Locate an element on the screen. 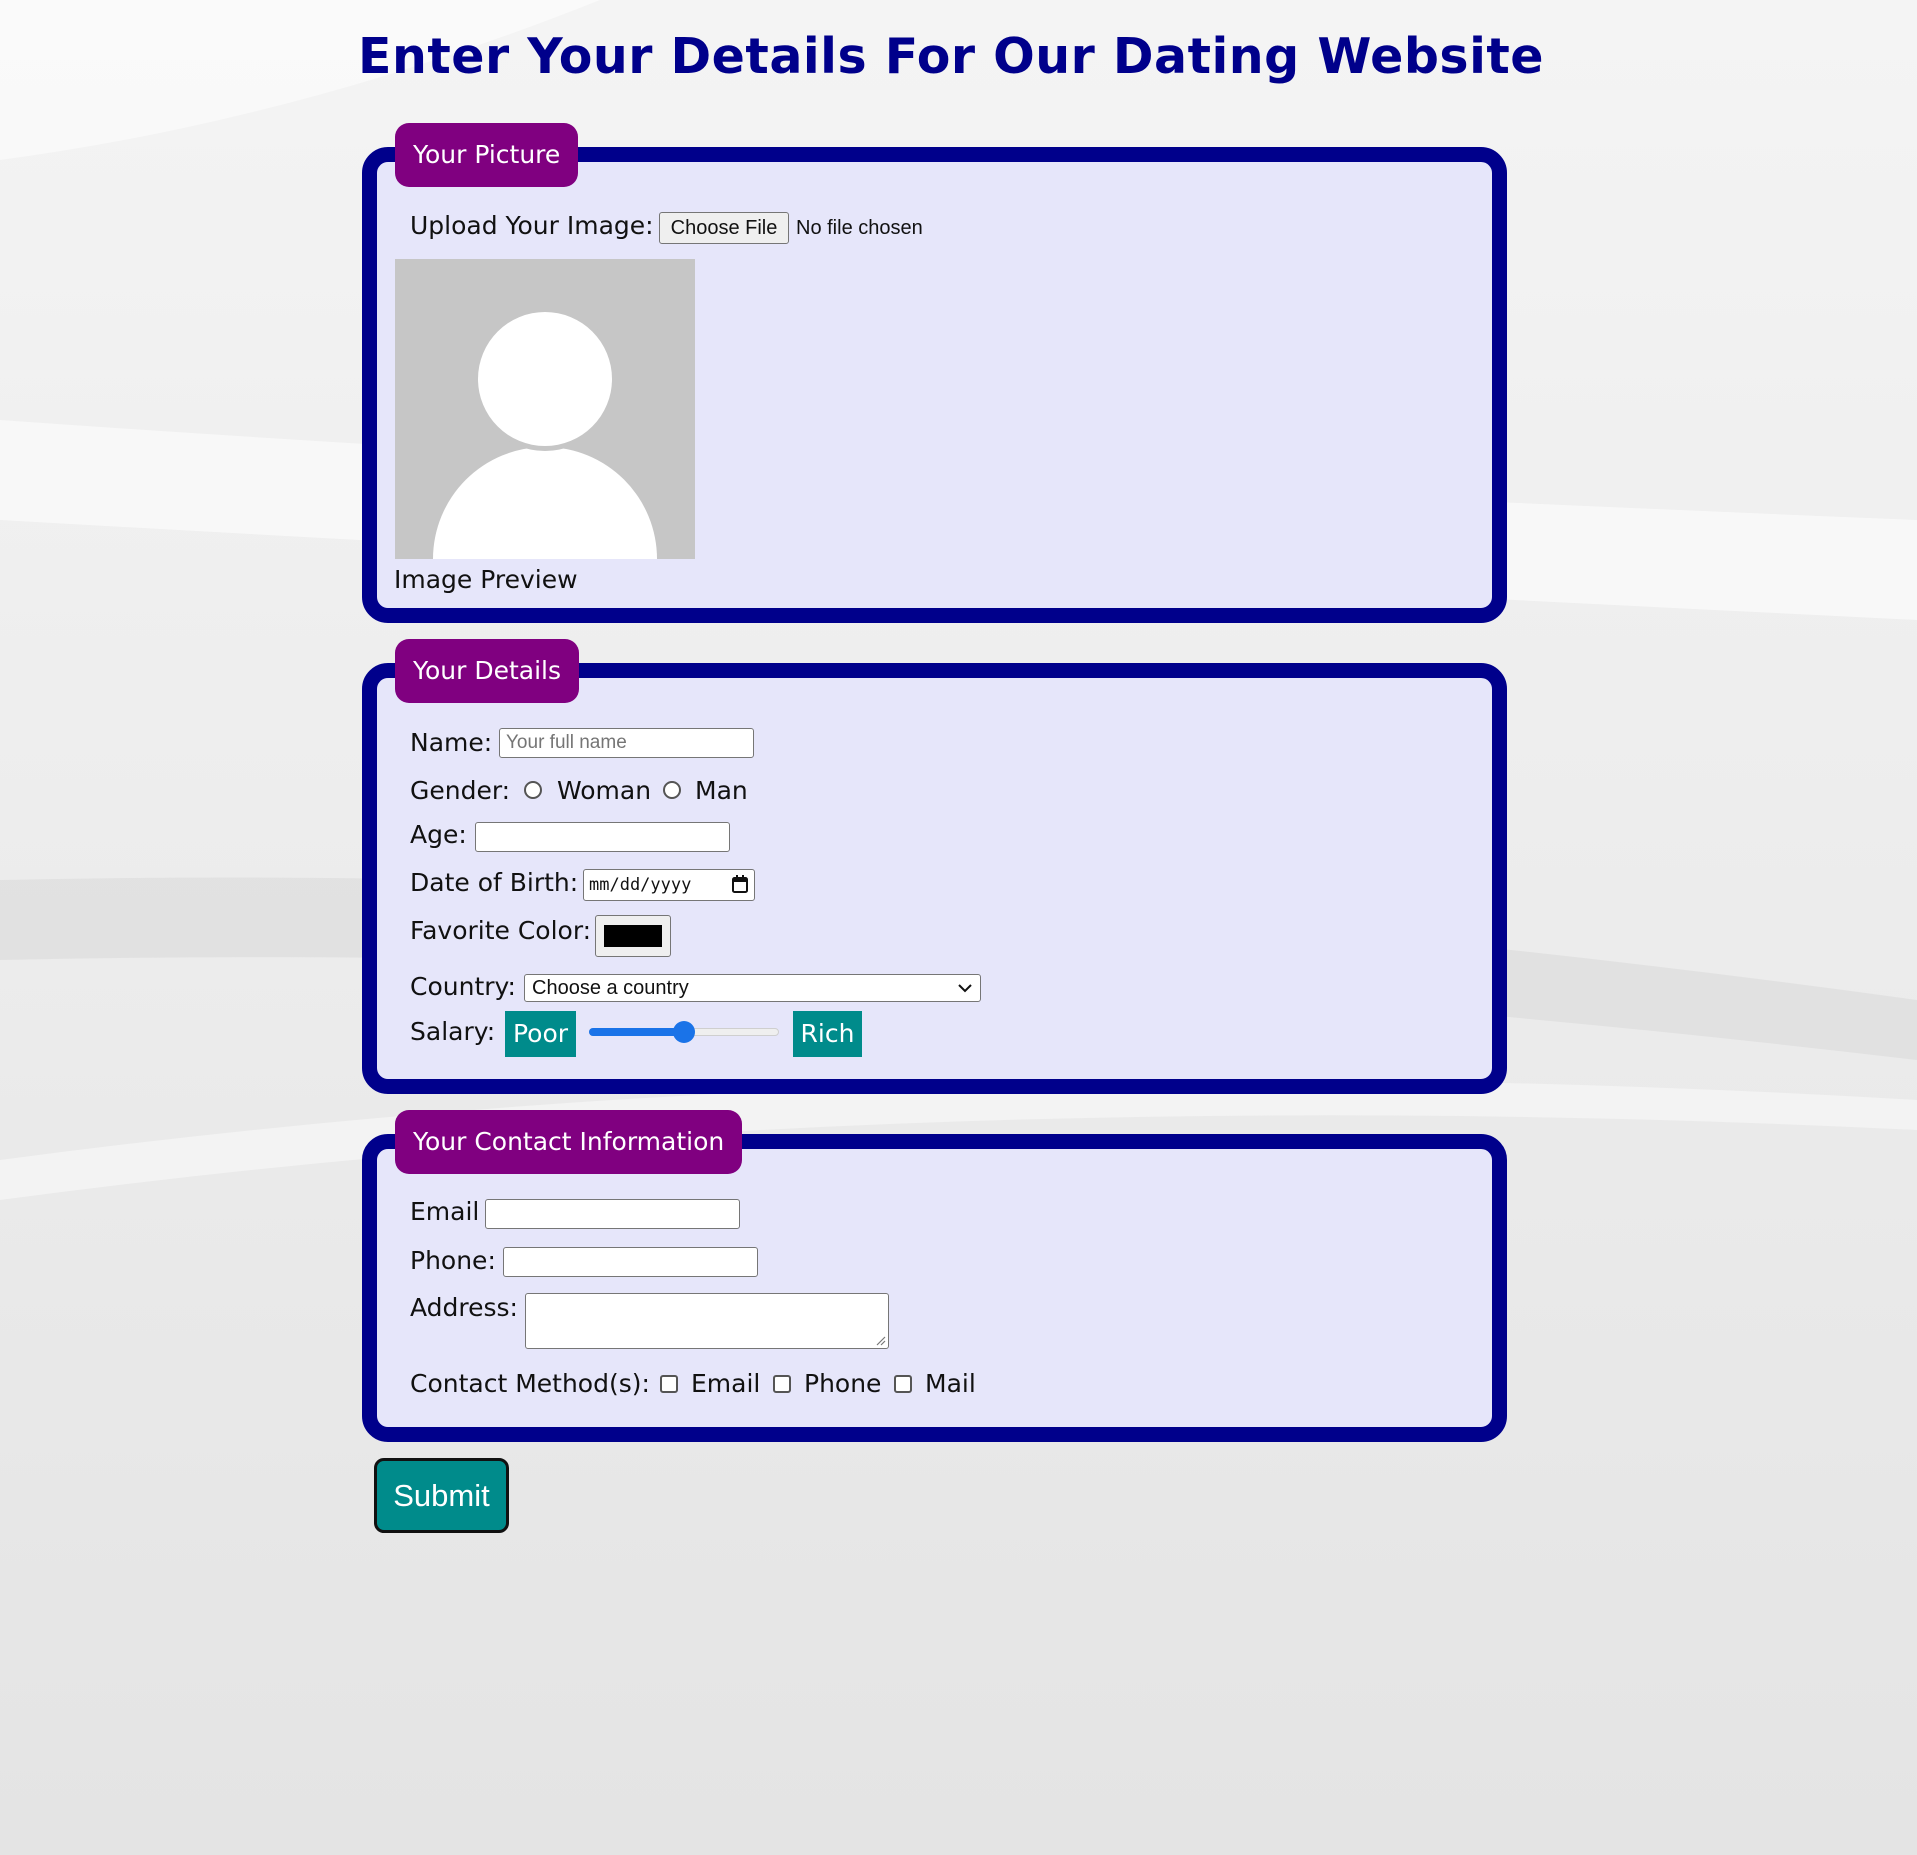 The width and height of the screenshot is (1917, 1855). salary-max-label: Rich is located at coordinates (827, 1034).